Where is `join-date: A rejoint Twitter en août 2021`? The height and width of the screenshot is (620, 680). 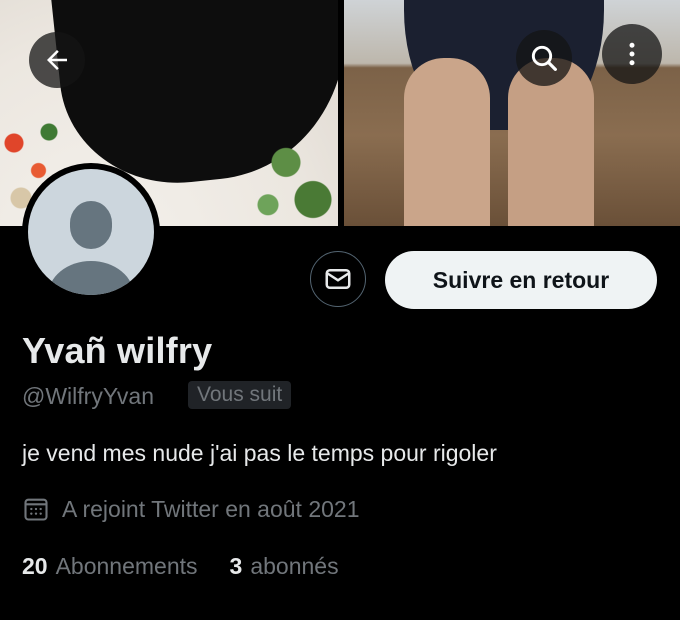 join-date: A rejoint Twitter en août 2021 is located at coordinates (191, 509).